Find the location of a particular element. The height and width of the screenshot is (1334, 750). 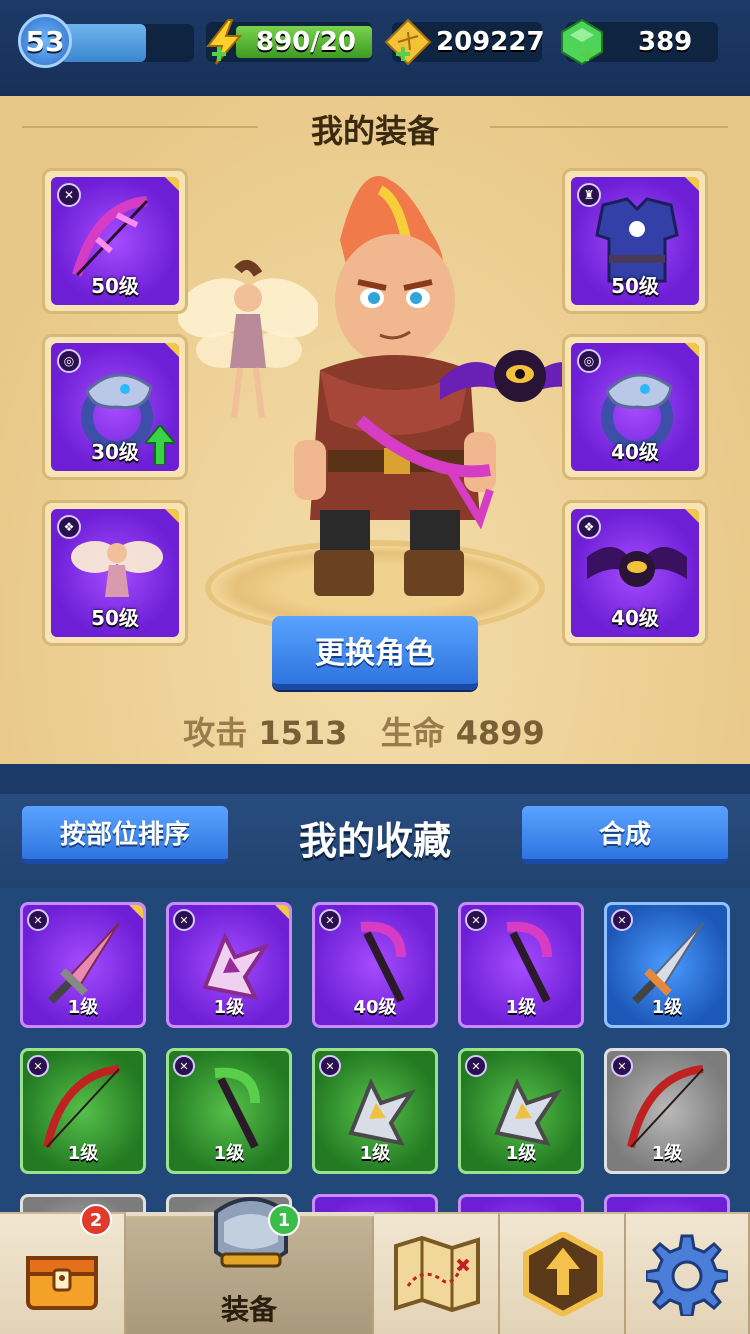

nav-chest: 2 is located at coordinates (63, 1269).